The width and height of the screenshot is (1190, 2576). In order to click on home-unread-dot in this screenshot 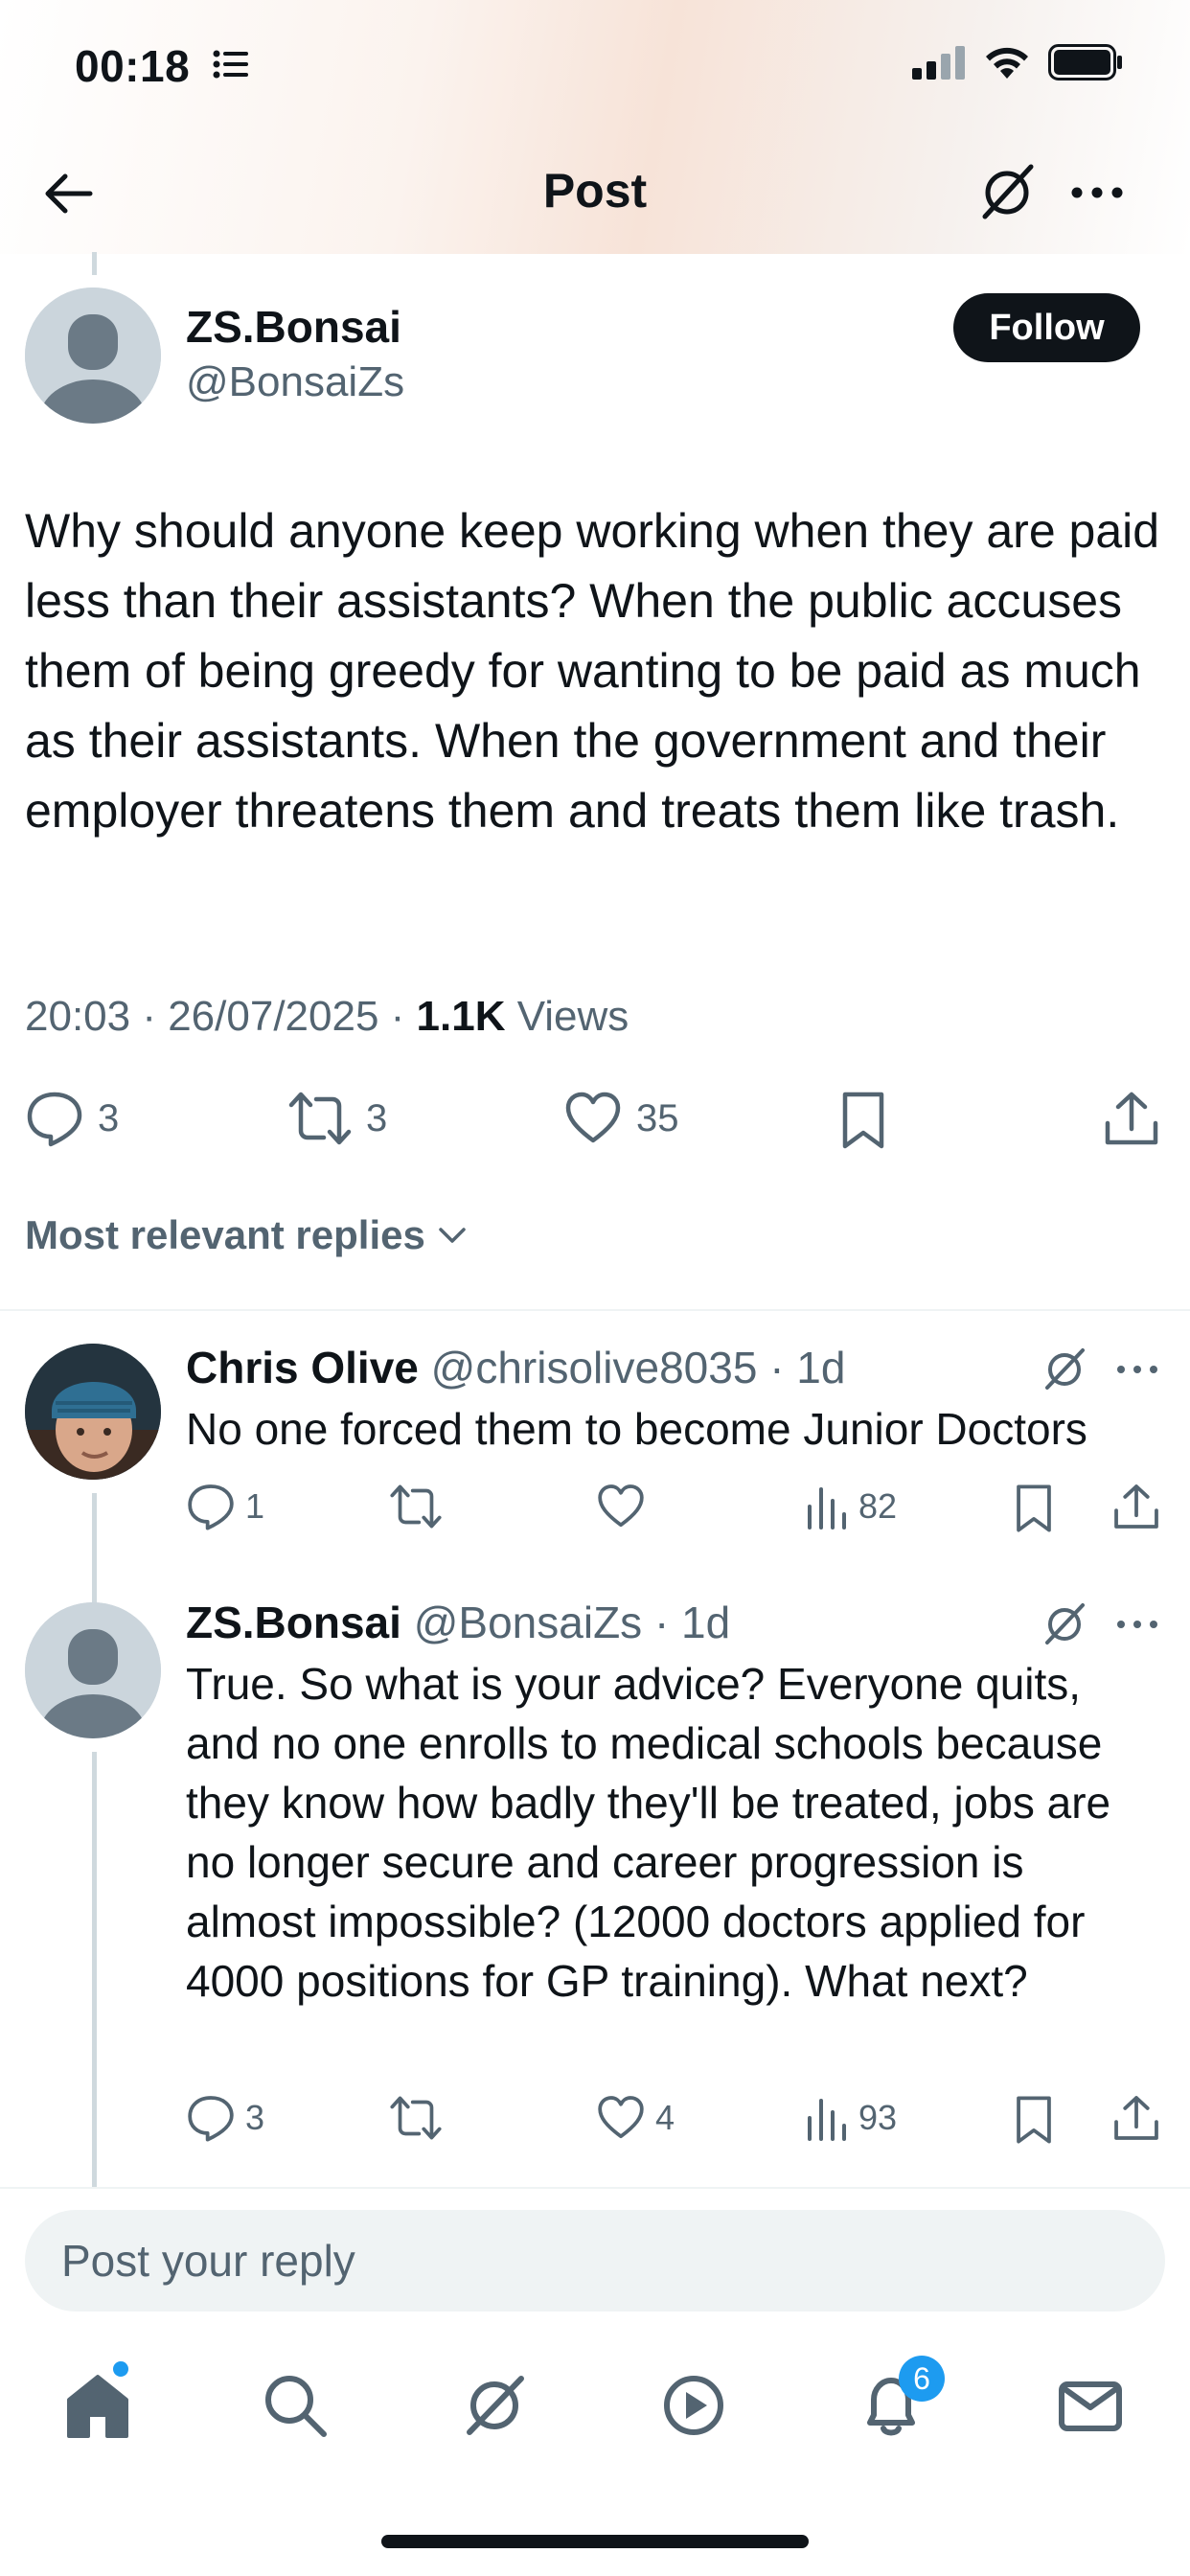, I will do `click(121, 2369)`.